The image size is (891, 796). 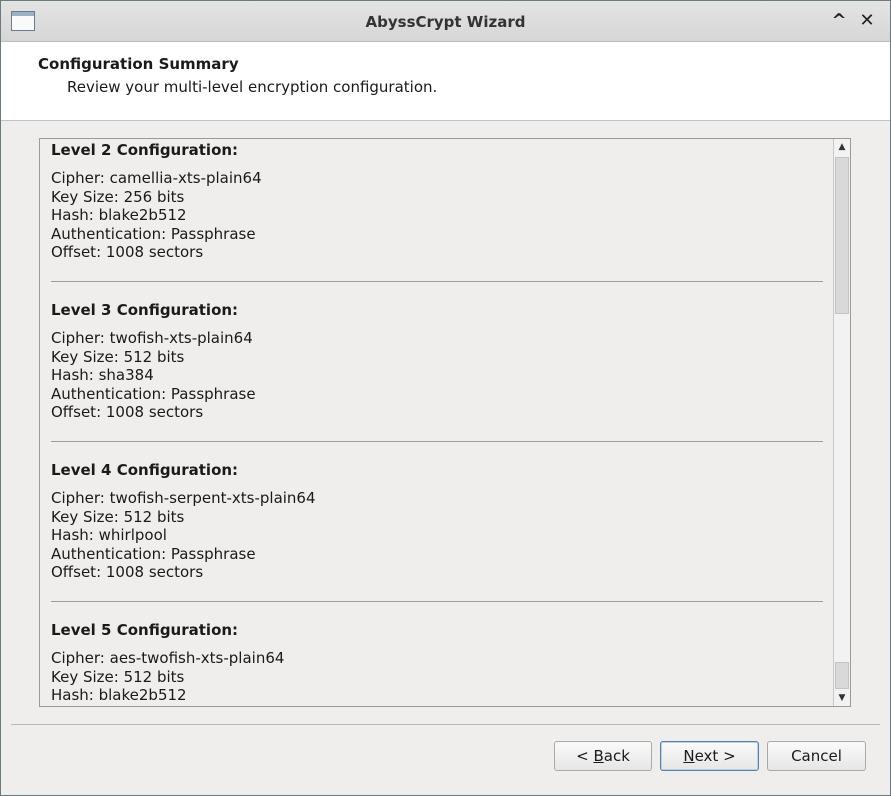 I want to click on level-title: Level 2 Configuration:, so click(x=145, y=150).